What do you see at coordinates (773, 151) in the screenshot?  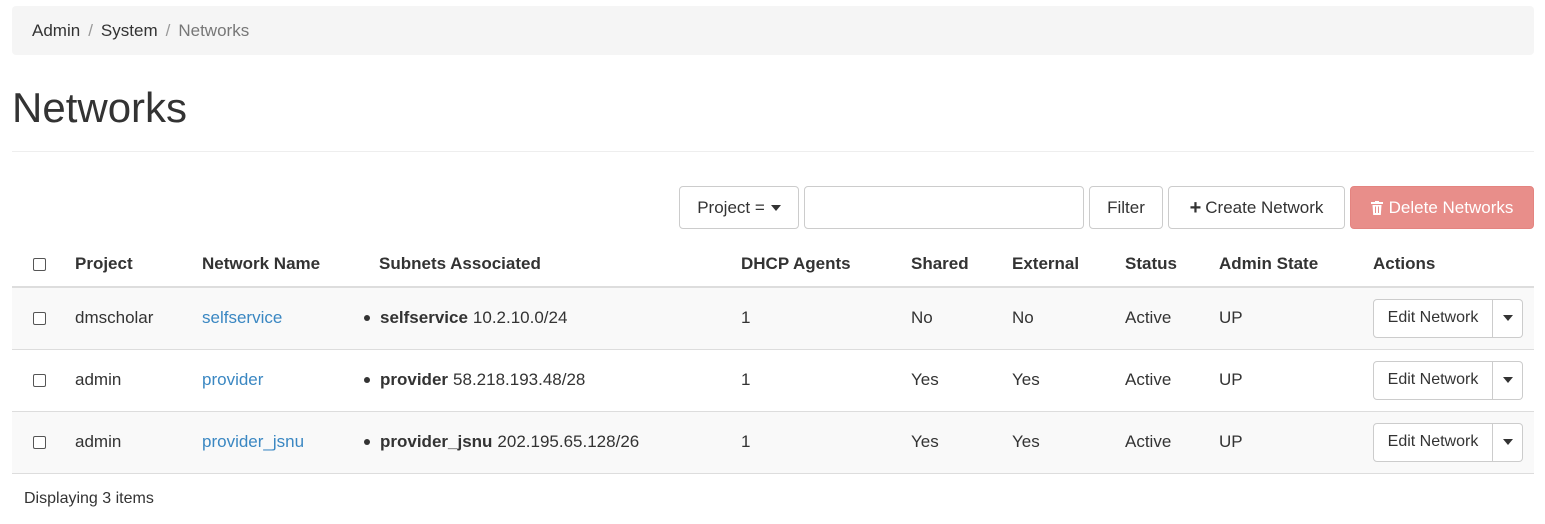 I see `title-divider` at bounding box center [773, 151].